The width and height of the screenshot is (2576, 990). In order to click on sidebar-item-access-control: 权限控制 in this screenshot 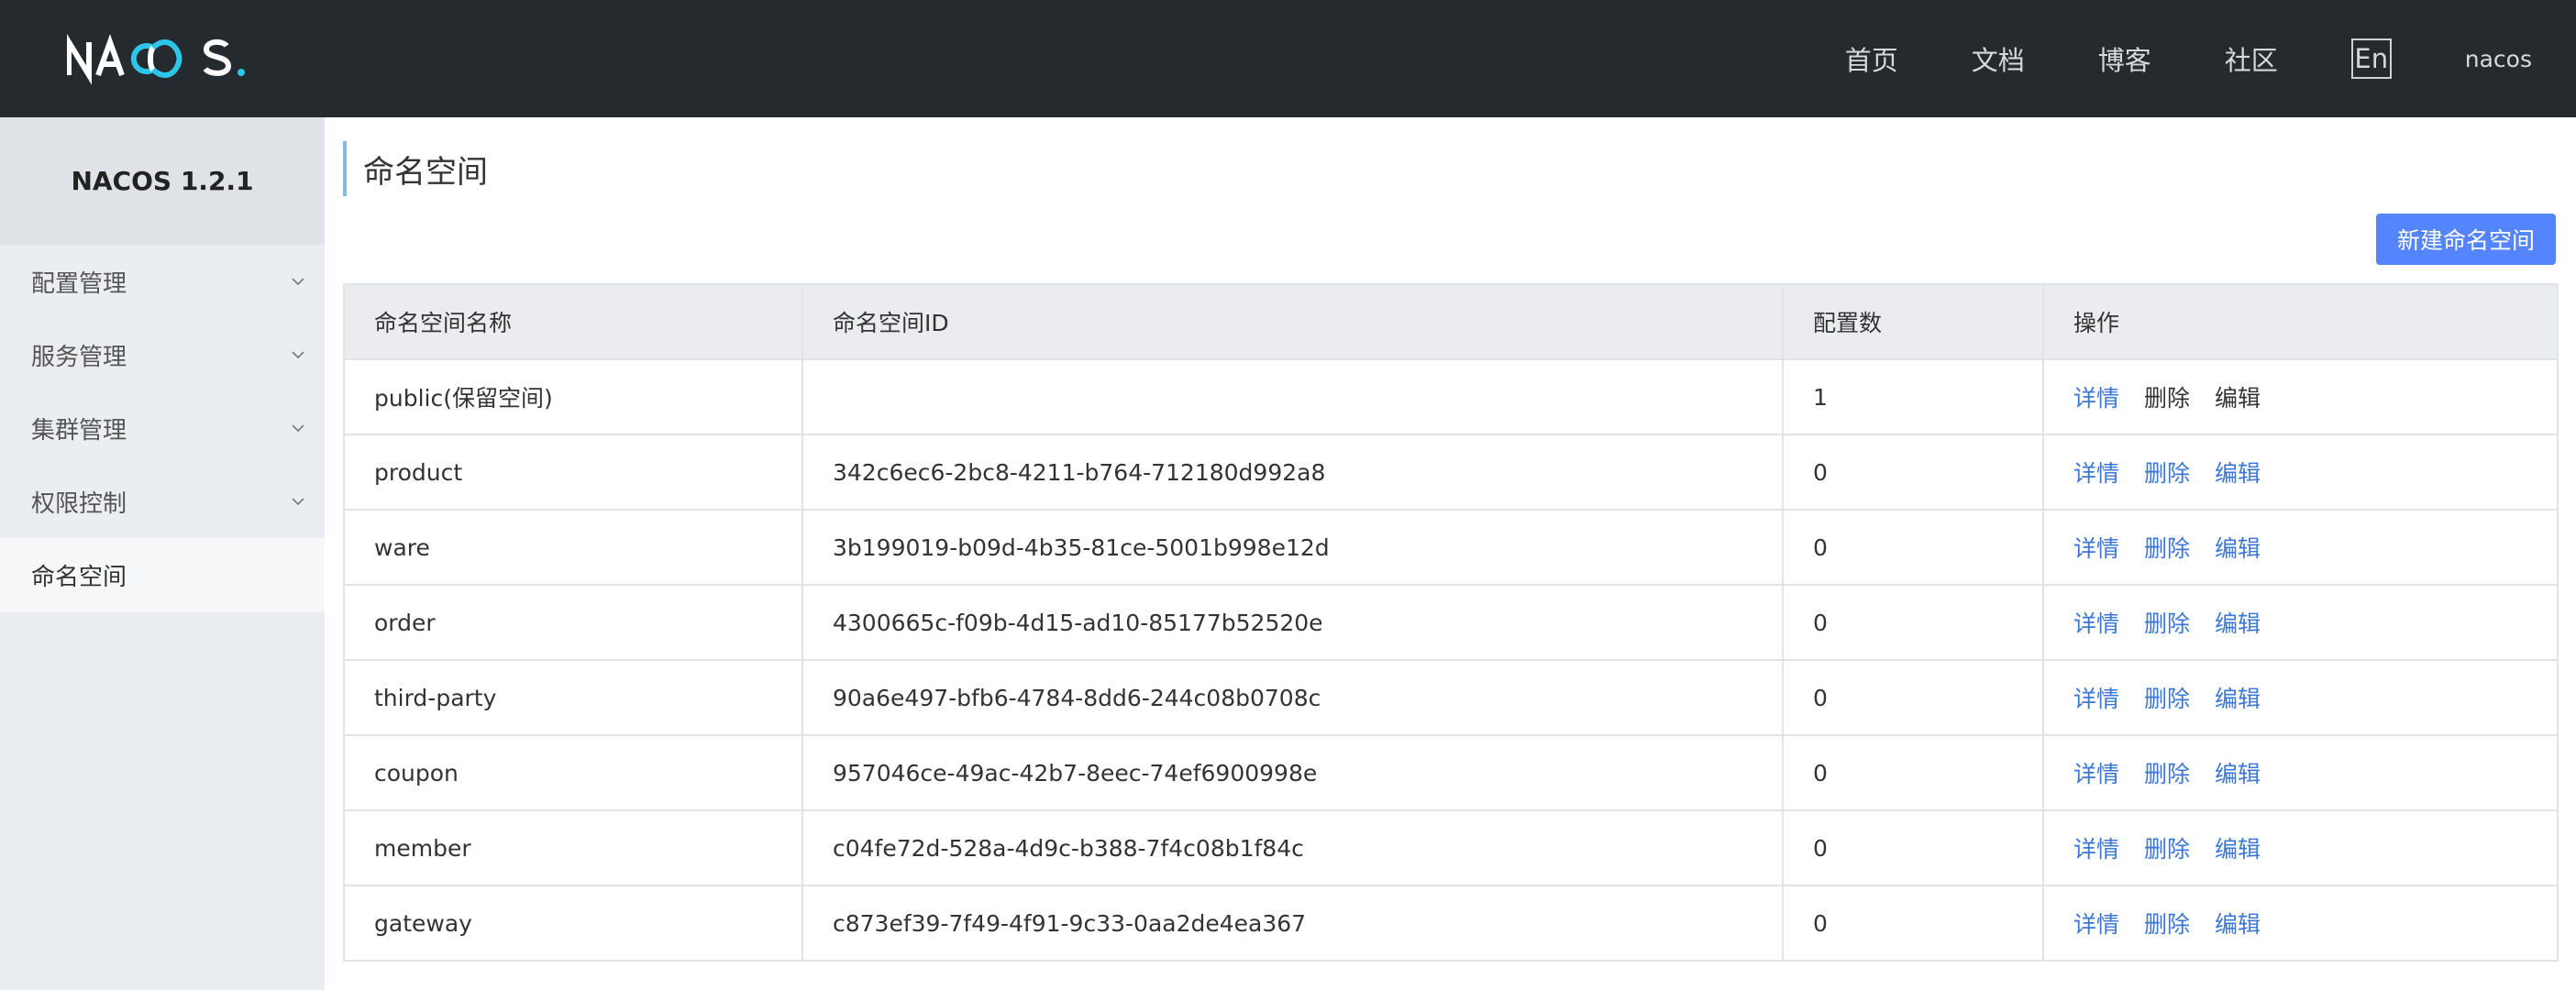, I will do `click(162, 501)`.